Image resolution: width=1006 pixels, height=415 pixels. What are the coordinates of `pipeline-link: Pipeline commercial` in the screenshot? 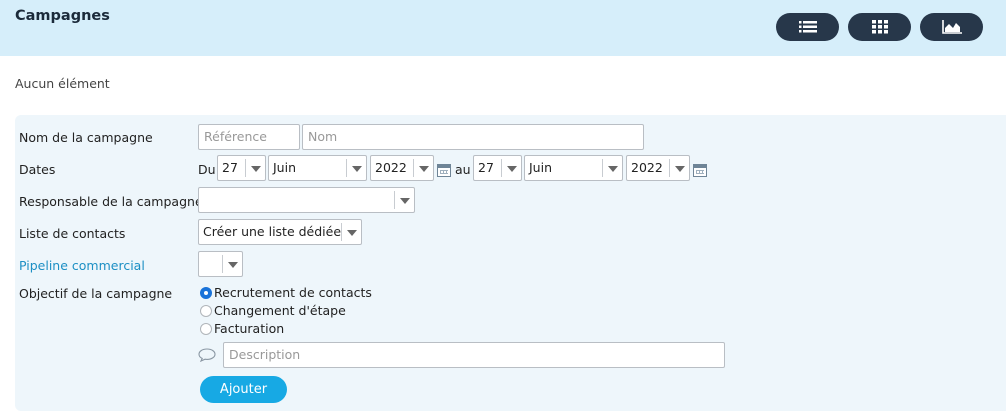 It's located at (82, 265).